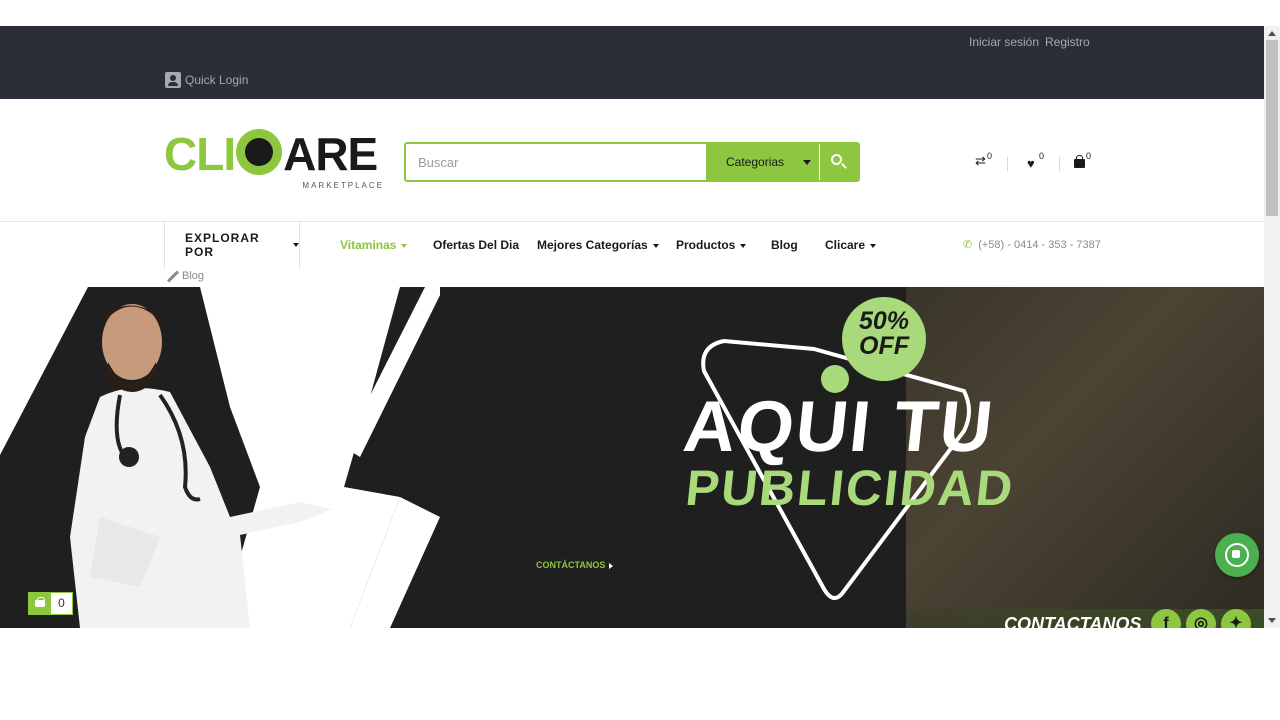 The image size is (1280, 720). Describe the element at coordinates (1272, 33) in the screenshot. I see `scroll-up-icon` at that location.